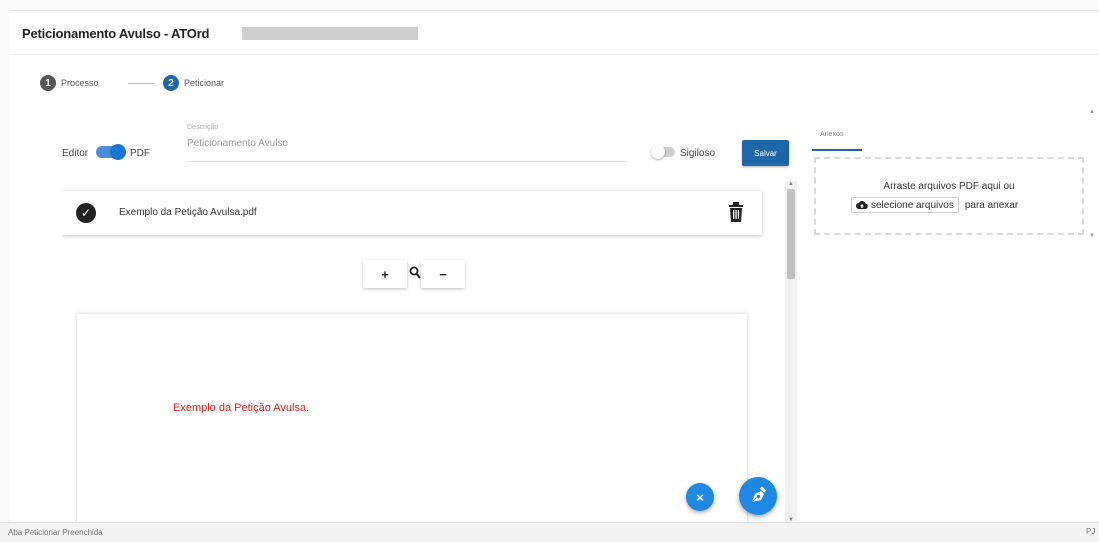  I want to click on save-button: Salvar, so click(765, 153).